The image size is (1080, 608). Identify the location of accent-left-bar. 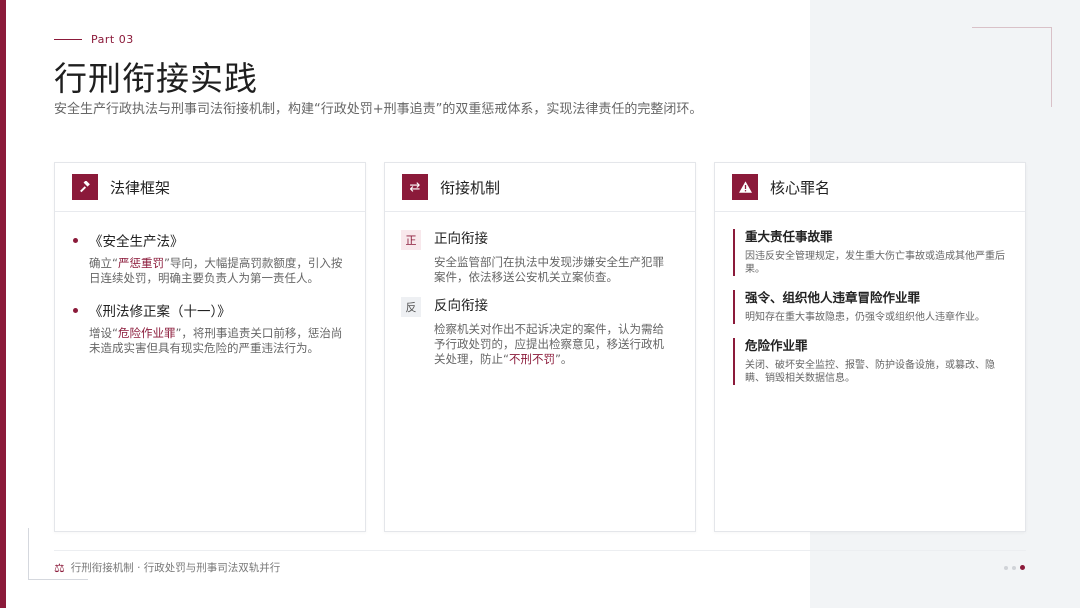
(3, 304).